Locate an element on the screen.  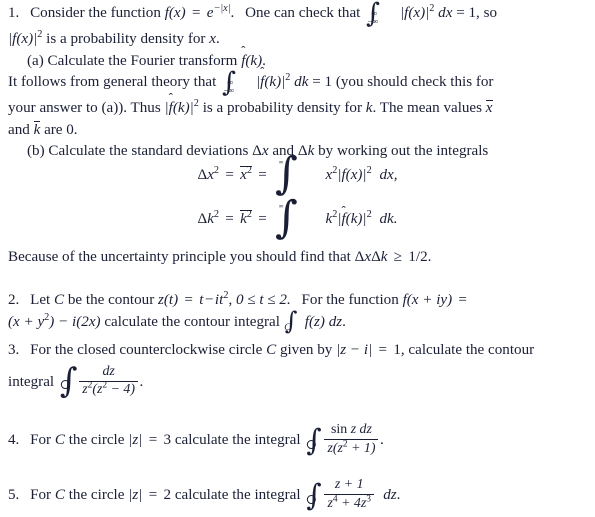
problem-2-integrand: f(z) dz is located at coordinates (323, 321).